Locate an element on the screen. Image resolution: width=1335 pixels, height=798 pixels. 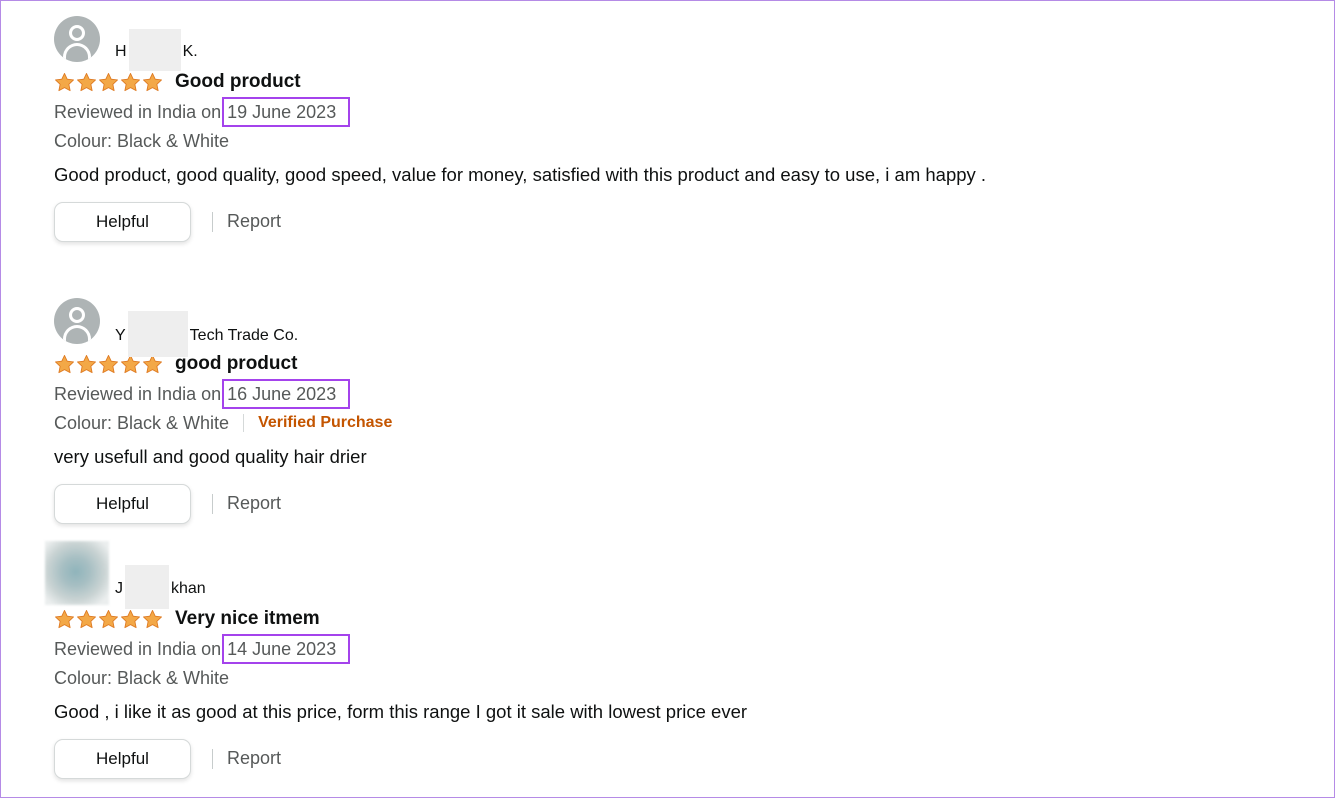
verified-purchase-badge: Verified Purchase is located at coordinates (325, 422).